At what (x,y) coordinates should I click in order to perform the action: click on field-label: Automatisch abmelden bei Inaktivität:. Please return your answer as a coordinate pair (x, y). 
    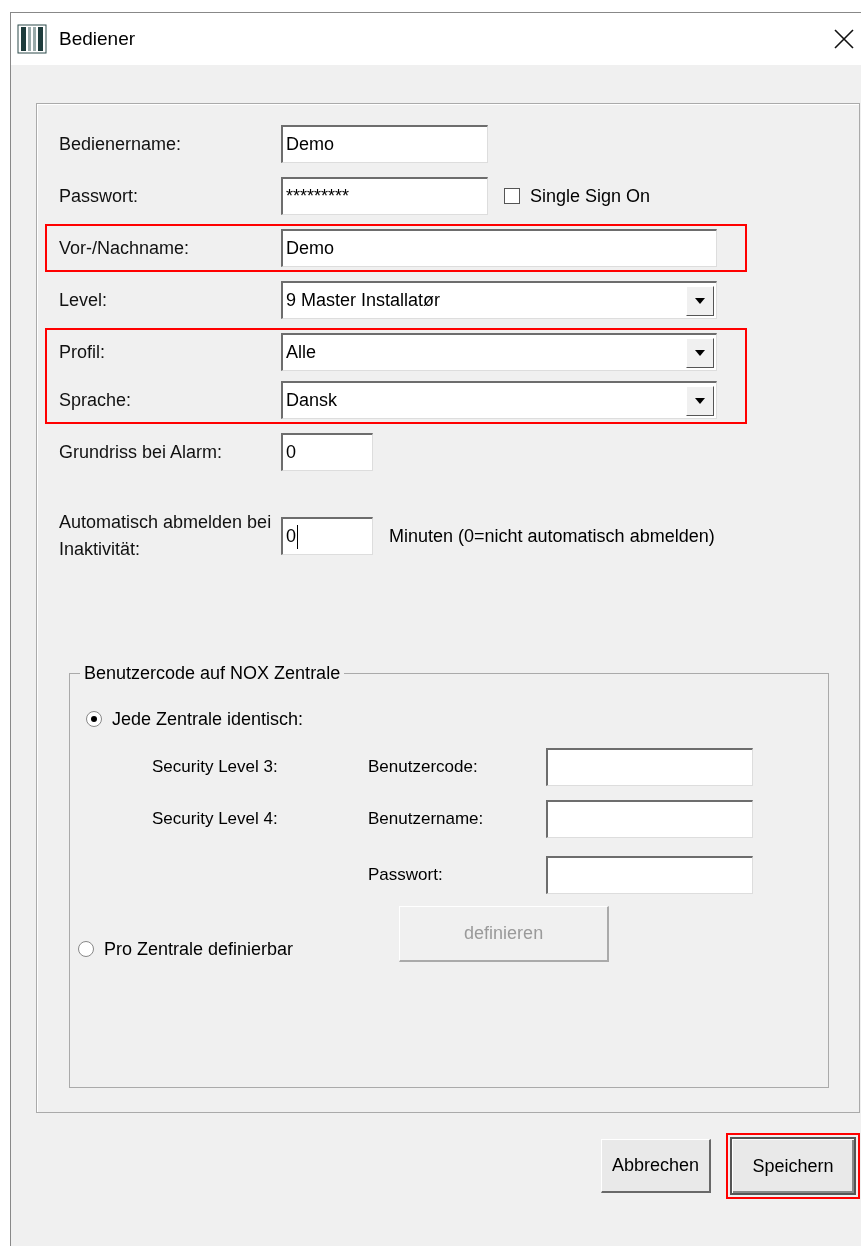
    Looking at the image, I should click on (166, 536).